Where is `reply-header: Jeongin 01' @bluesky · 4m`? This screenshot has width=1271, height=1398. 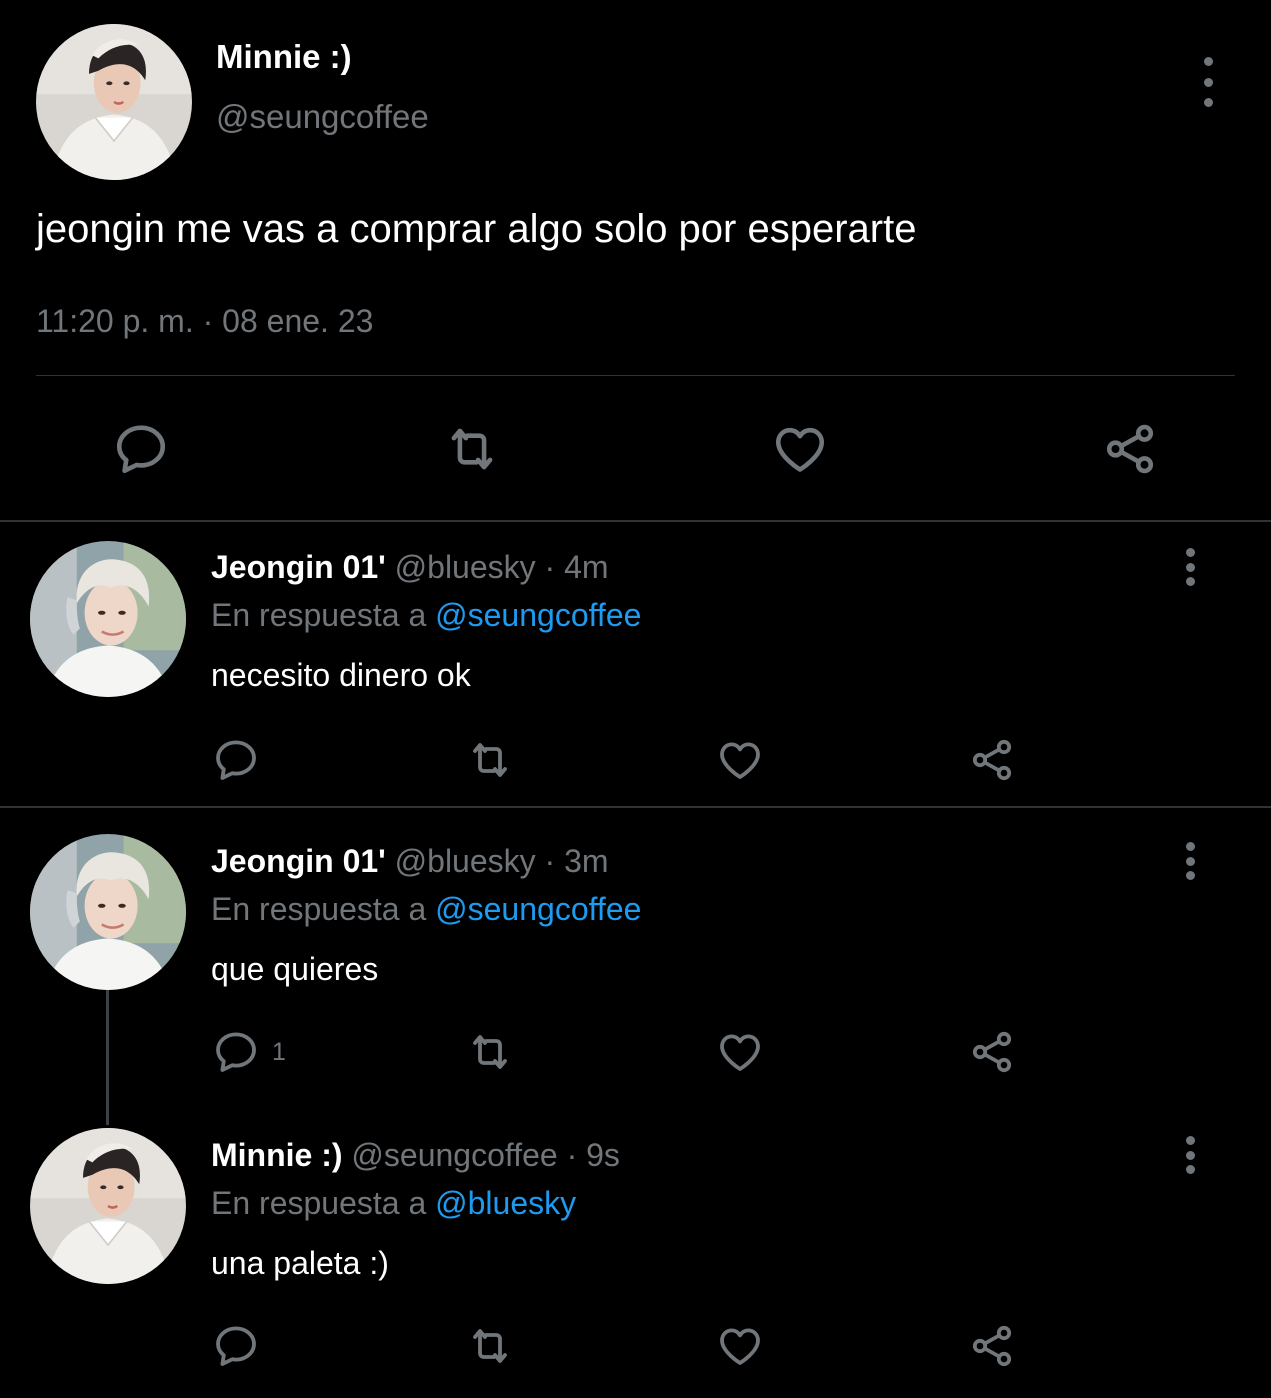
reply-header: Jeongin 01' @bluesky · 4m is located at coordinates (410, 567).